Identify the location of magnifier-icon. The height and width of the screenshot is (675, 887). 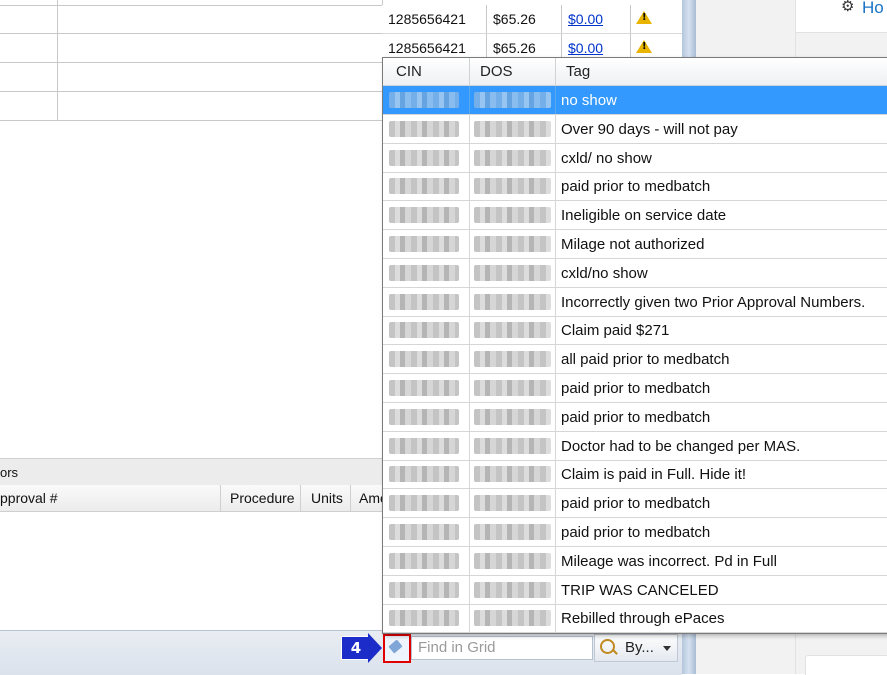
(607, 646).